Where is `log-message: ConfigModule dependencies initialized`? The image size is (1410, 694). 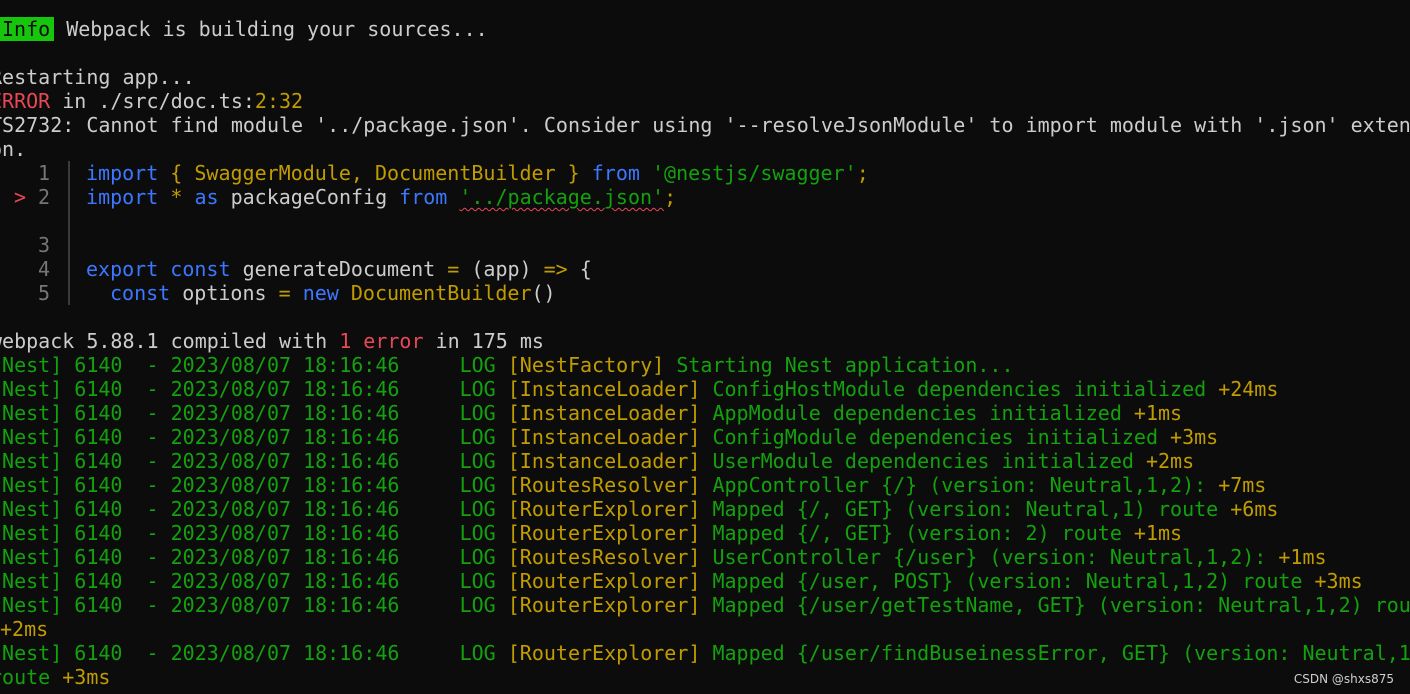 log-message: ConfigModule dependencies initialized is located at coordinates (935, 437).